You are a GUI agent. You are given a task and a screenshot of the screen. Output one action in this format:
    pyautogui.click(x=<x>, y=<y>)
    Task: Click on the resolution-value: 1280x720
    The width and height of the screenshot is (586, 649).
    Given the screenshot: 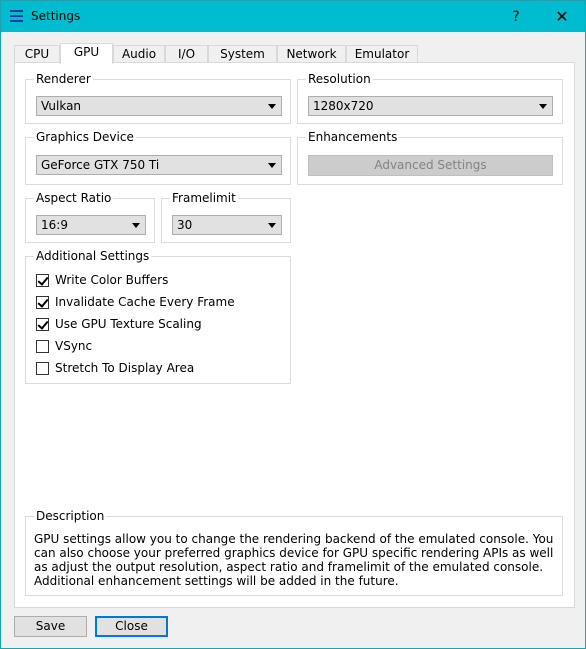 What is the action you would take?
    pyautogui.click(x=343, y=106)
    